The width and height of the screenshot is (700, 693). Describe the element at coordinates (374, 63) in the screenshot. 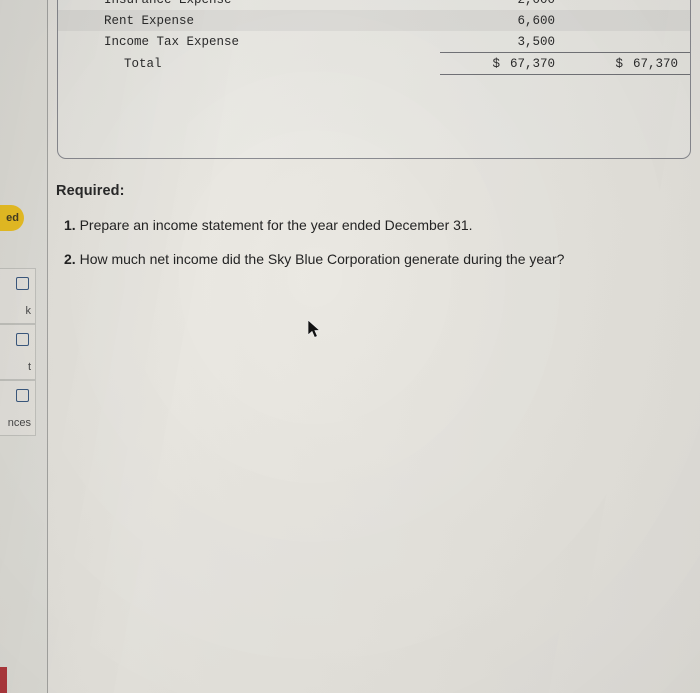

I see `table-row-total: Total $67,370 $67,370` at that location.